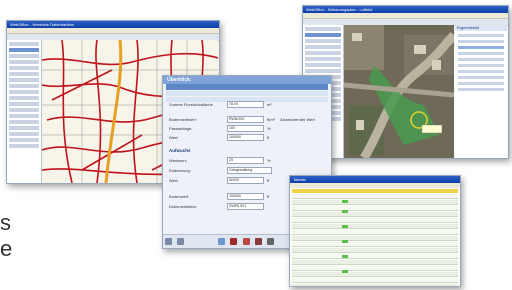  I want to click on result-panel: Ergebnisbild, so click(481, 91).